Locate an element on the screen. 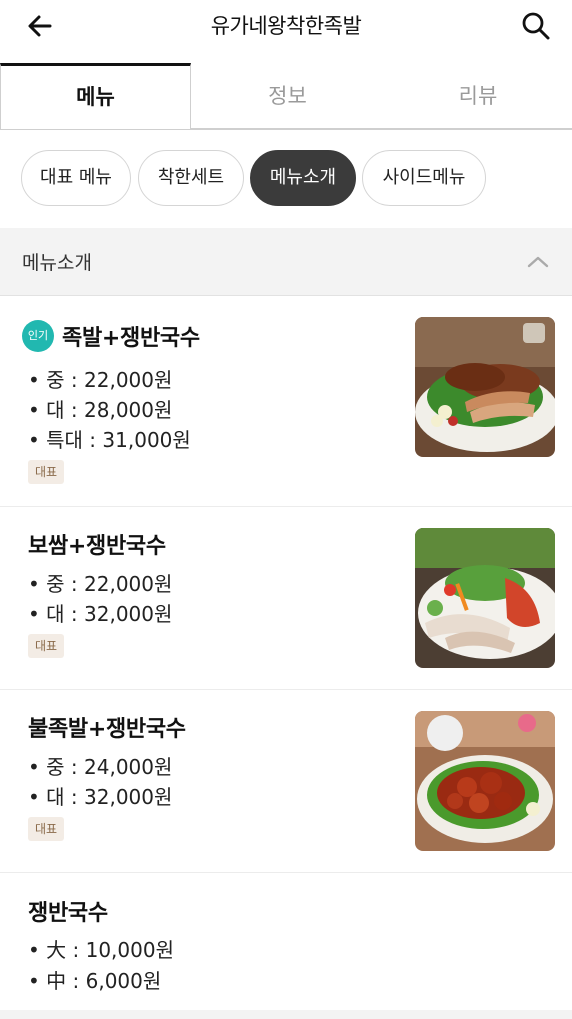 This screenshot has width=572, height=1019. search-icon is located at coordinates (536, 26).